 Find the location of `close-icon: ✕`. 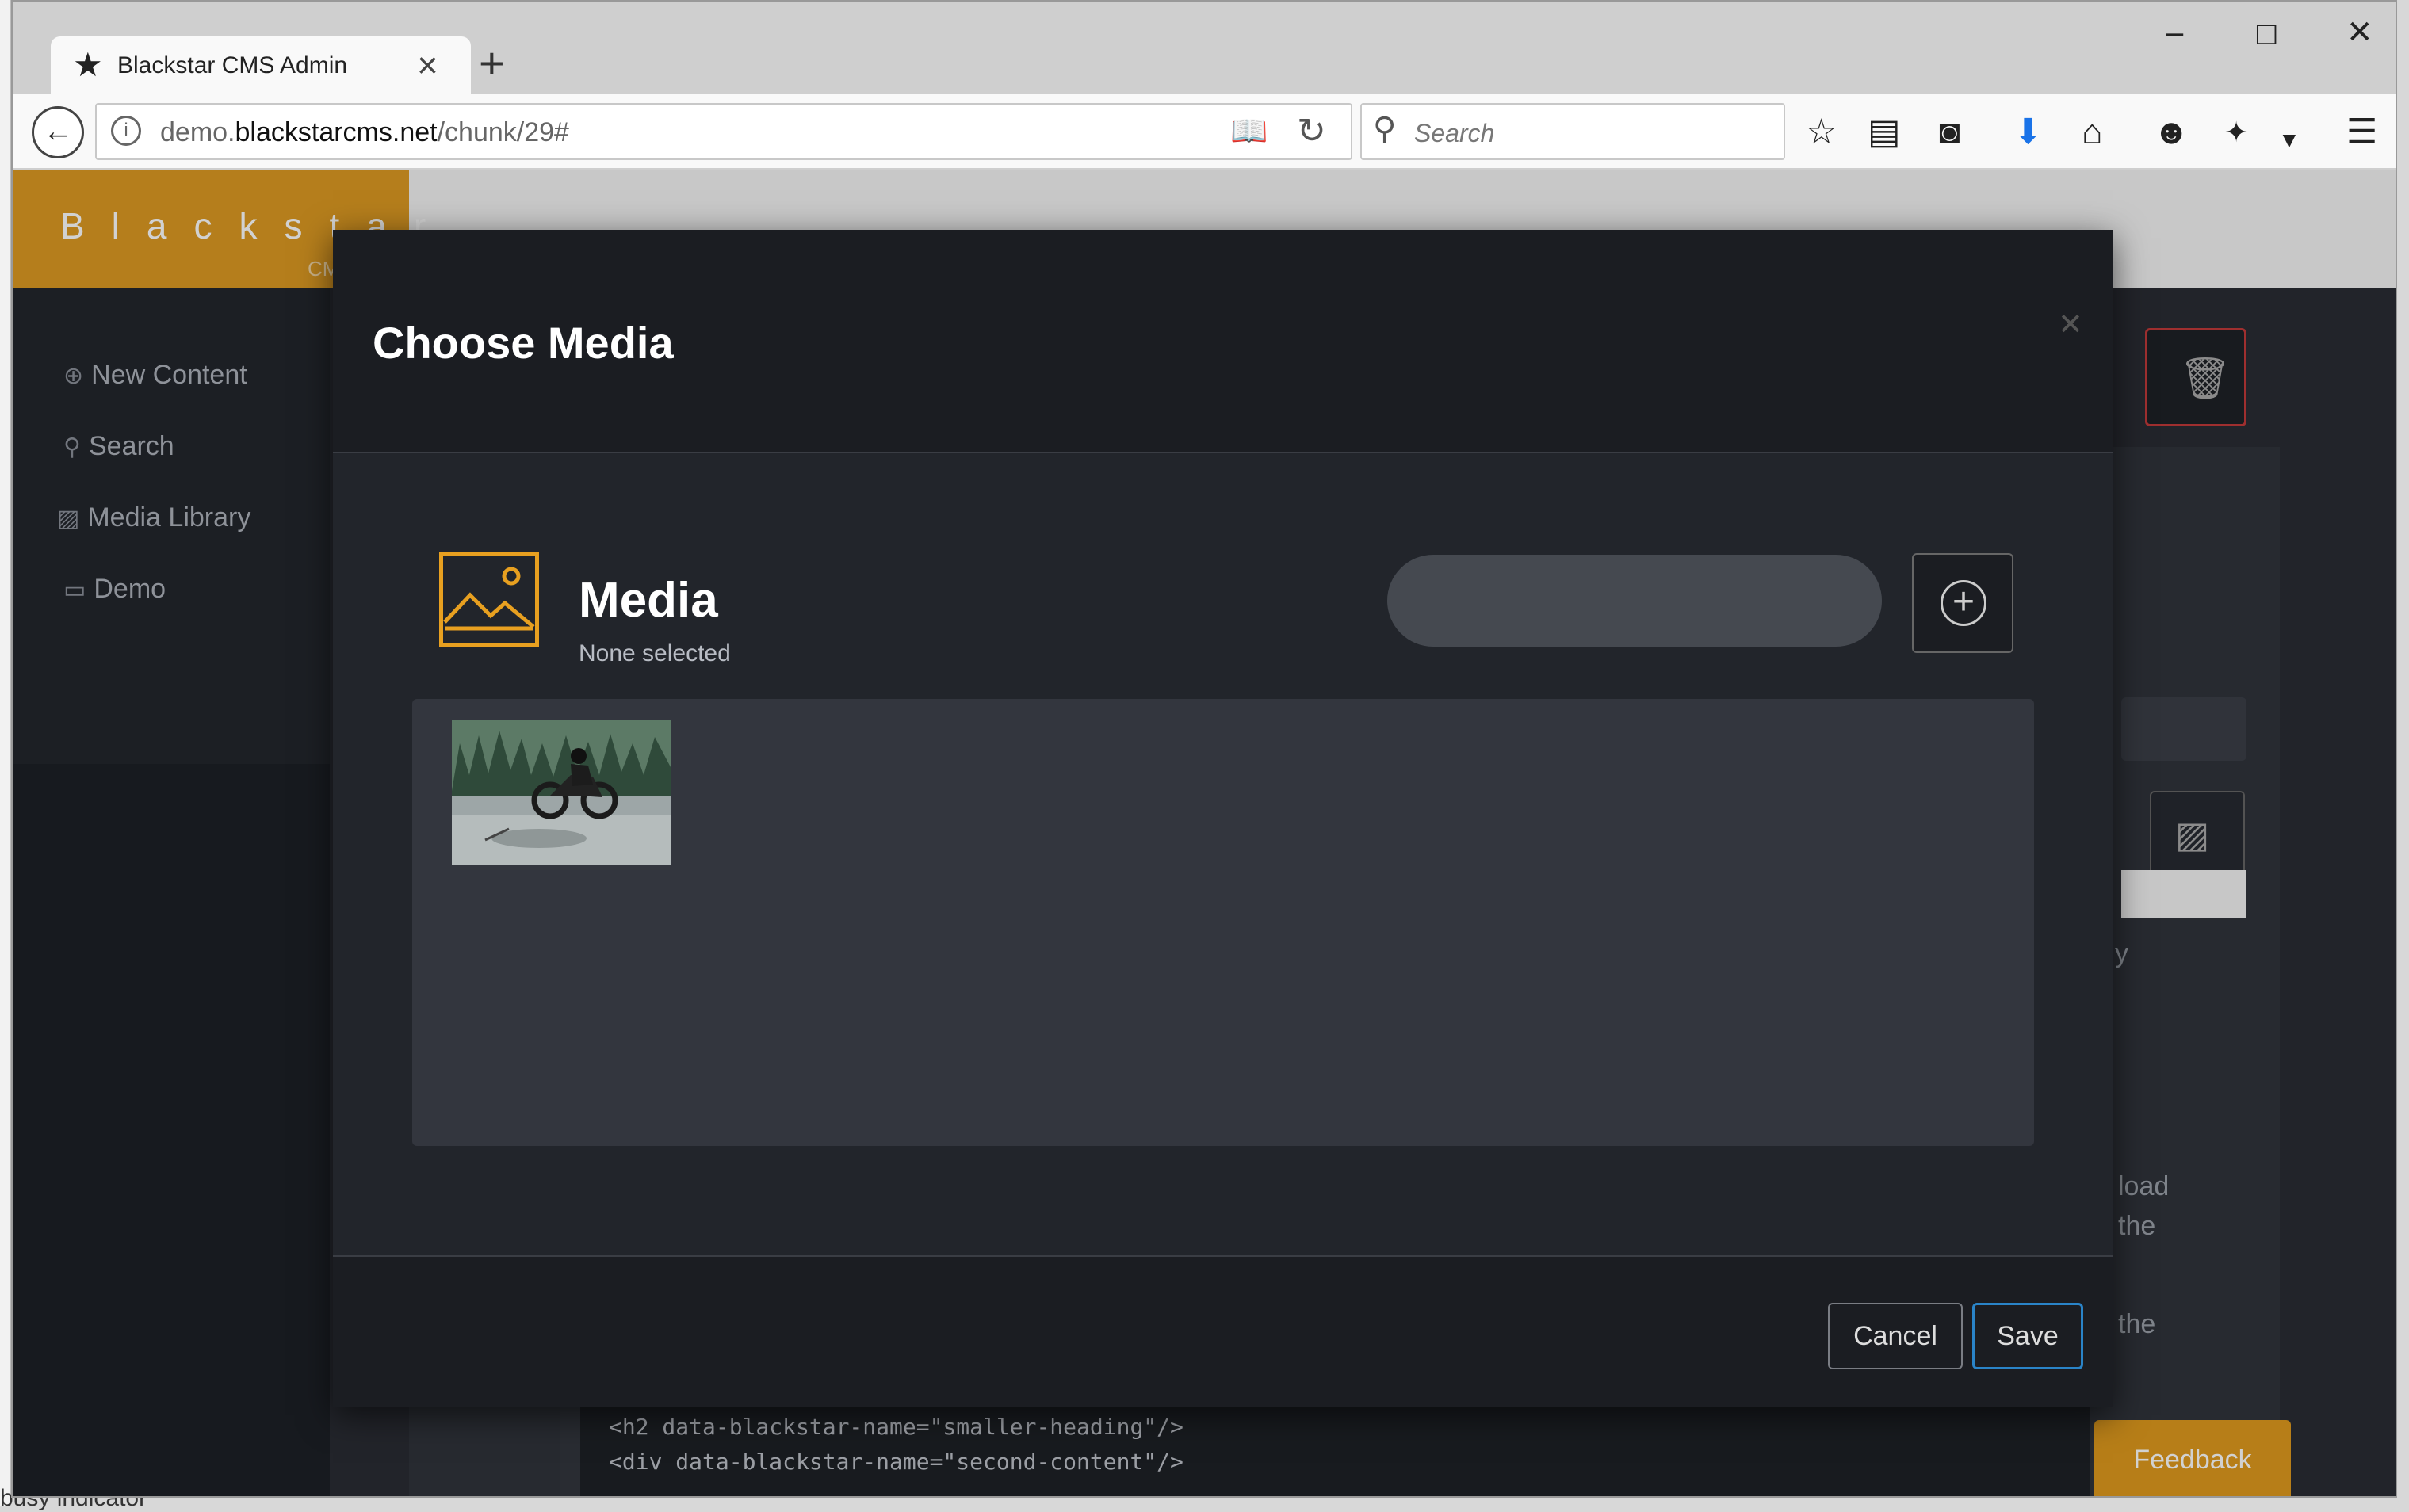

close-icon: ✕ is located at coordinates (2070, 325).